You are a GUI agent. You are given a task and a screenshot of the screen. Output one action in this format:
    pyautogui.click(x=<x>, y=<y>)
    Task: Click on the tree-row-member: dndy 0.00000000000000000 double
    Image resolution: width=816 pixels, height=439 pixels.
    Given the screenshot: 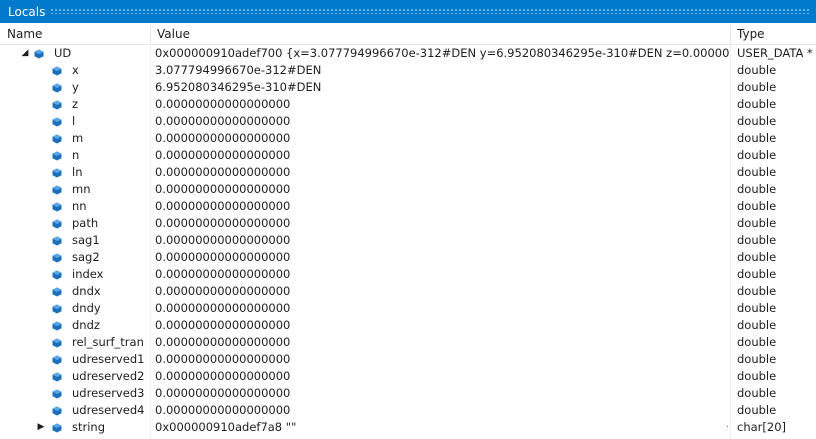 What is the action you would take?
    pyautogui.click(x=408, y=308)
    